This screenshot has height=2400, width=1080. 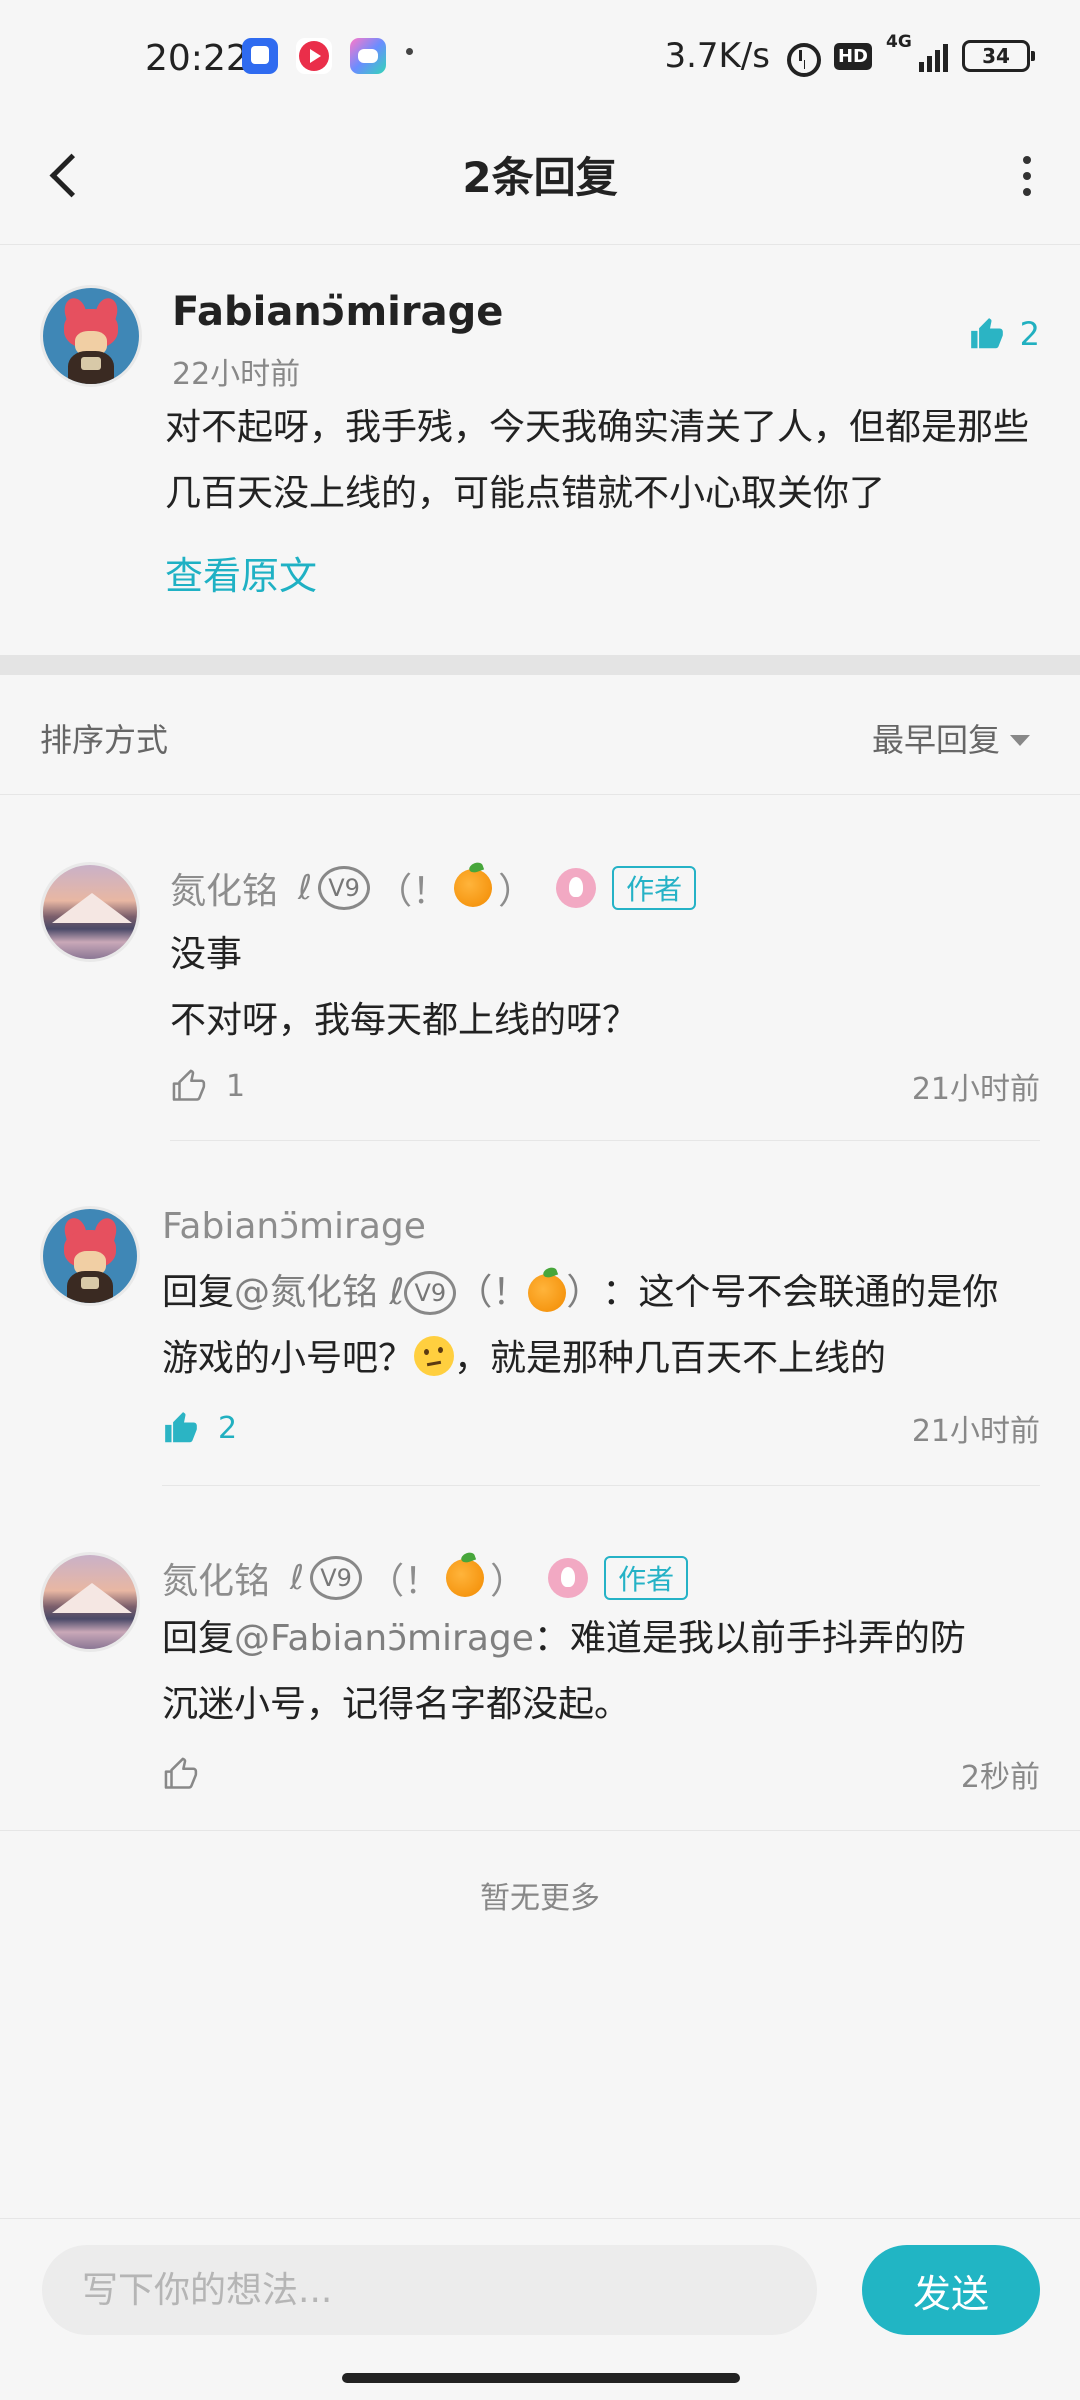 I want to click on mention-paren-open: （！, so click(x=492, y=1292).